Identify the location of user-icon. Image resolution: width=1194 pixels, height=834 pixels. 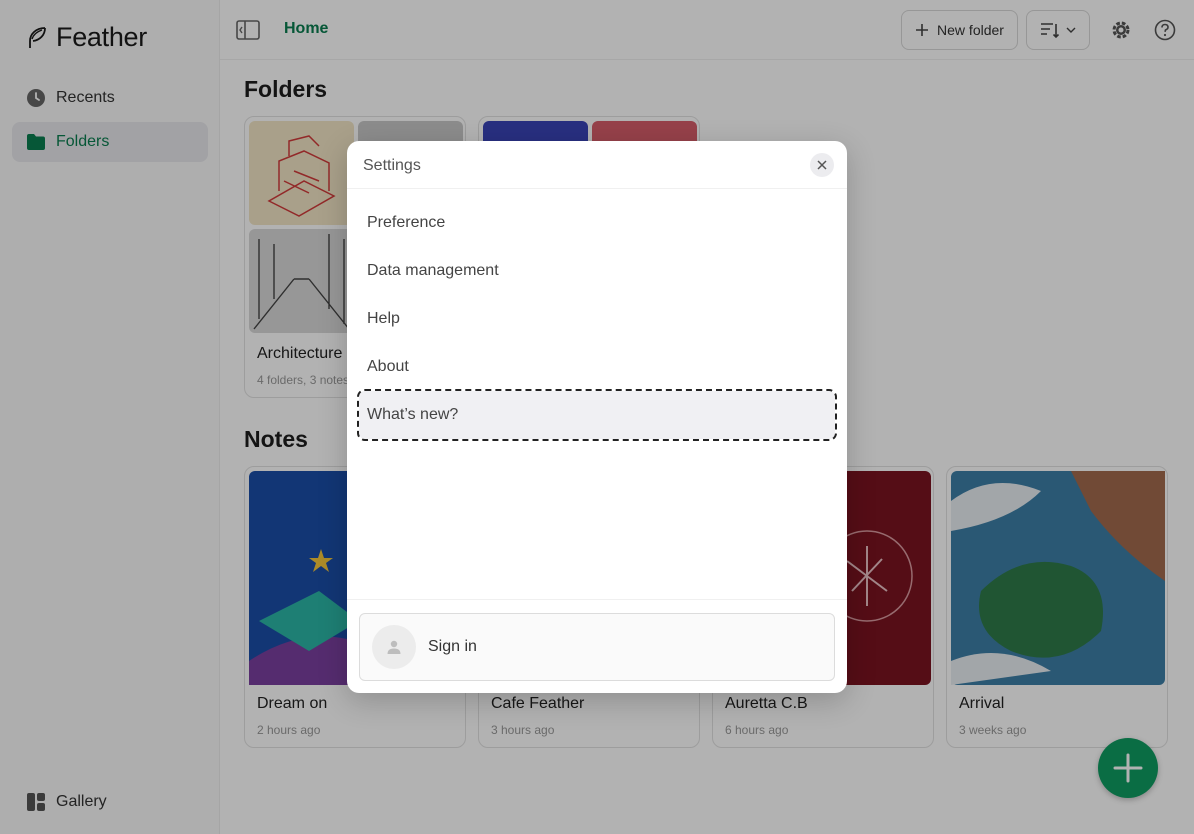
(394, 647).